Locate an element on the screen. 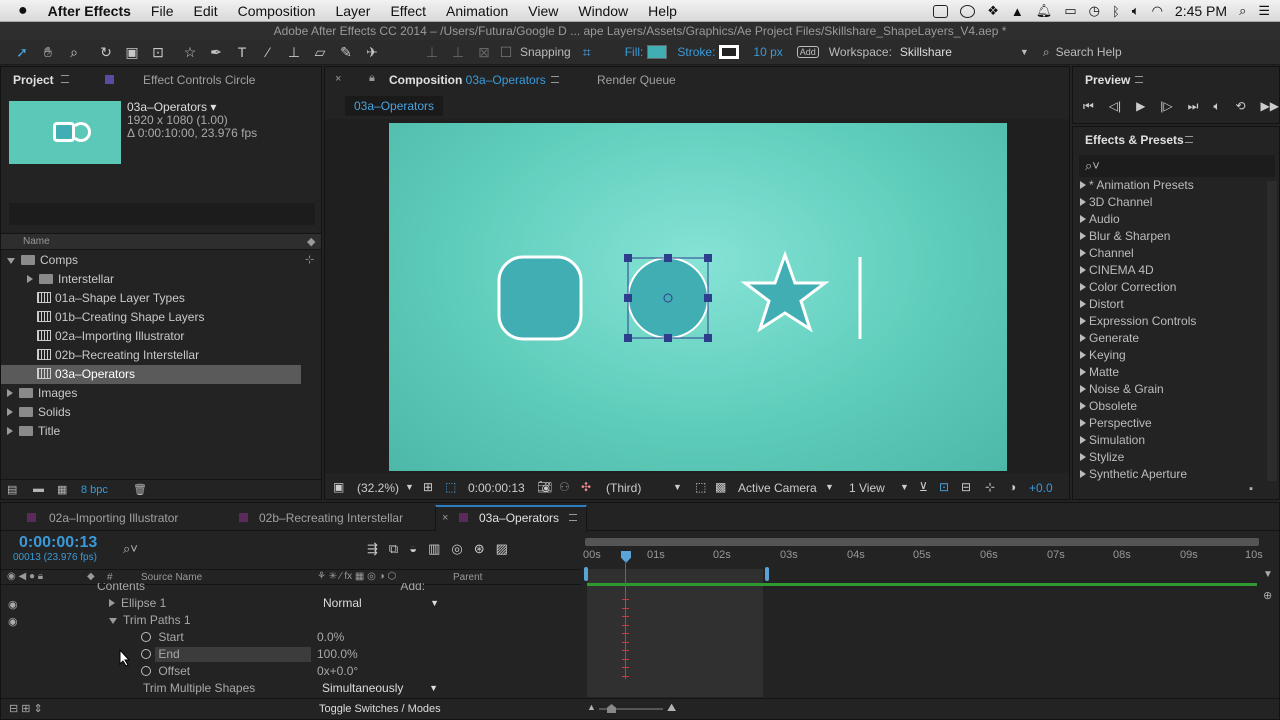  tree-item-title: Title is located at coordinates (151, 431).